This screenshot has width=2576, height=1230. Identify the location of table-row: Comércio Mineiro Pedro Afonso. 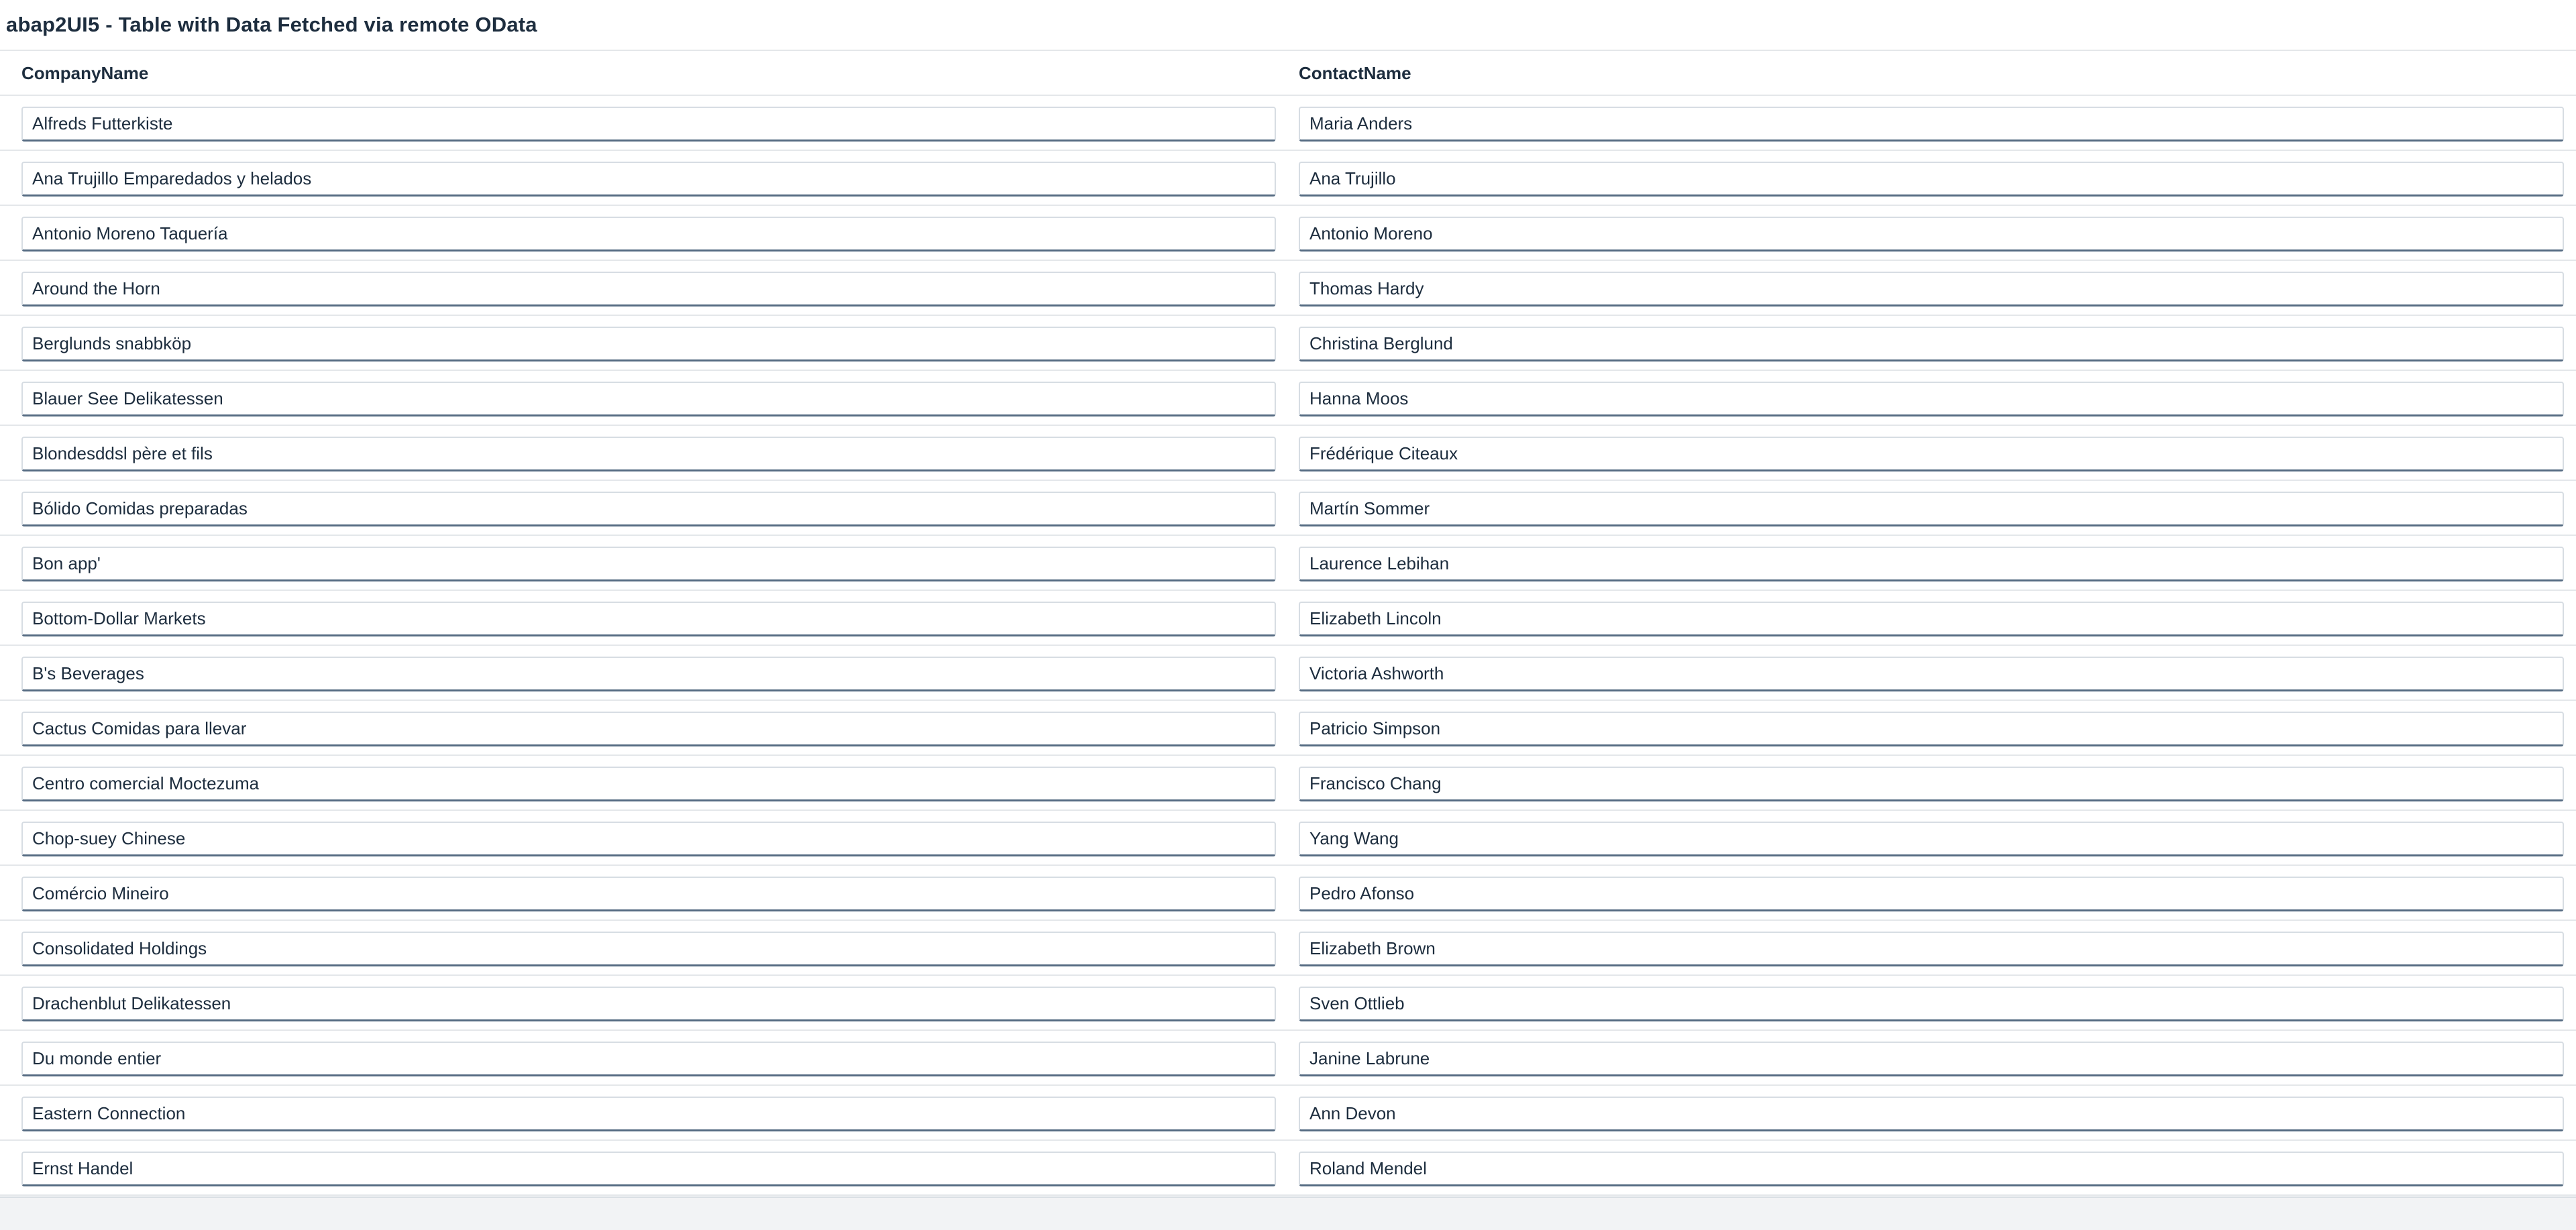
(1288, 893).